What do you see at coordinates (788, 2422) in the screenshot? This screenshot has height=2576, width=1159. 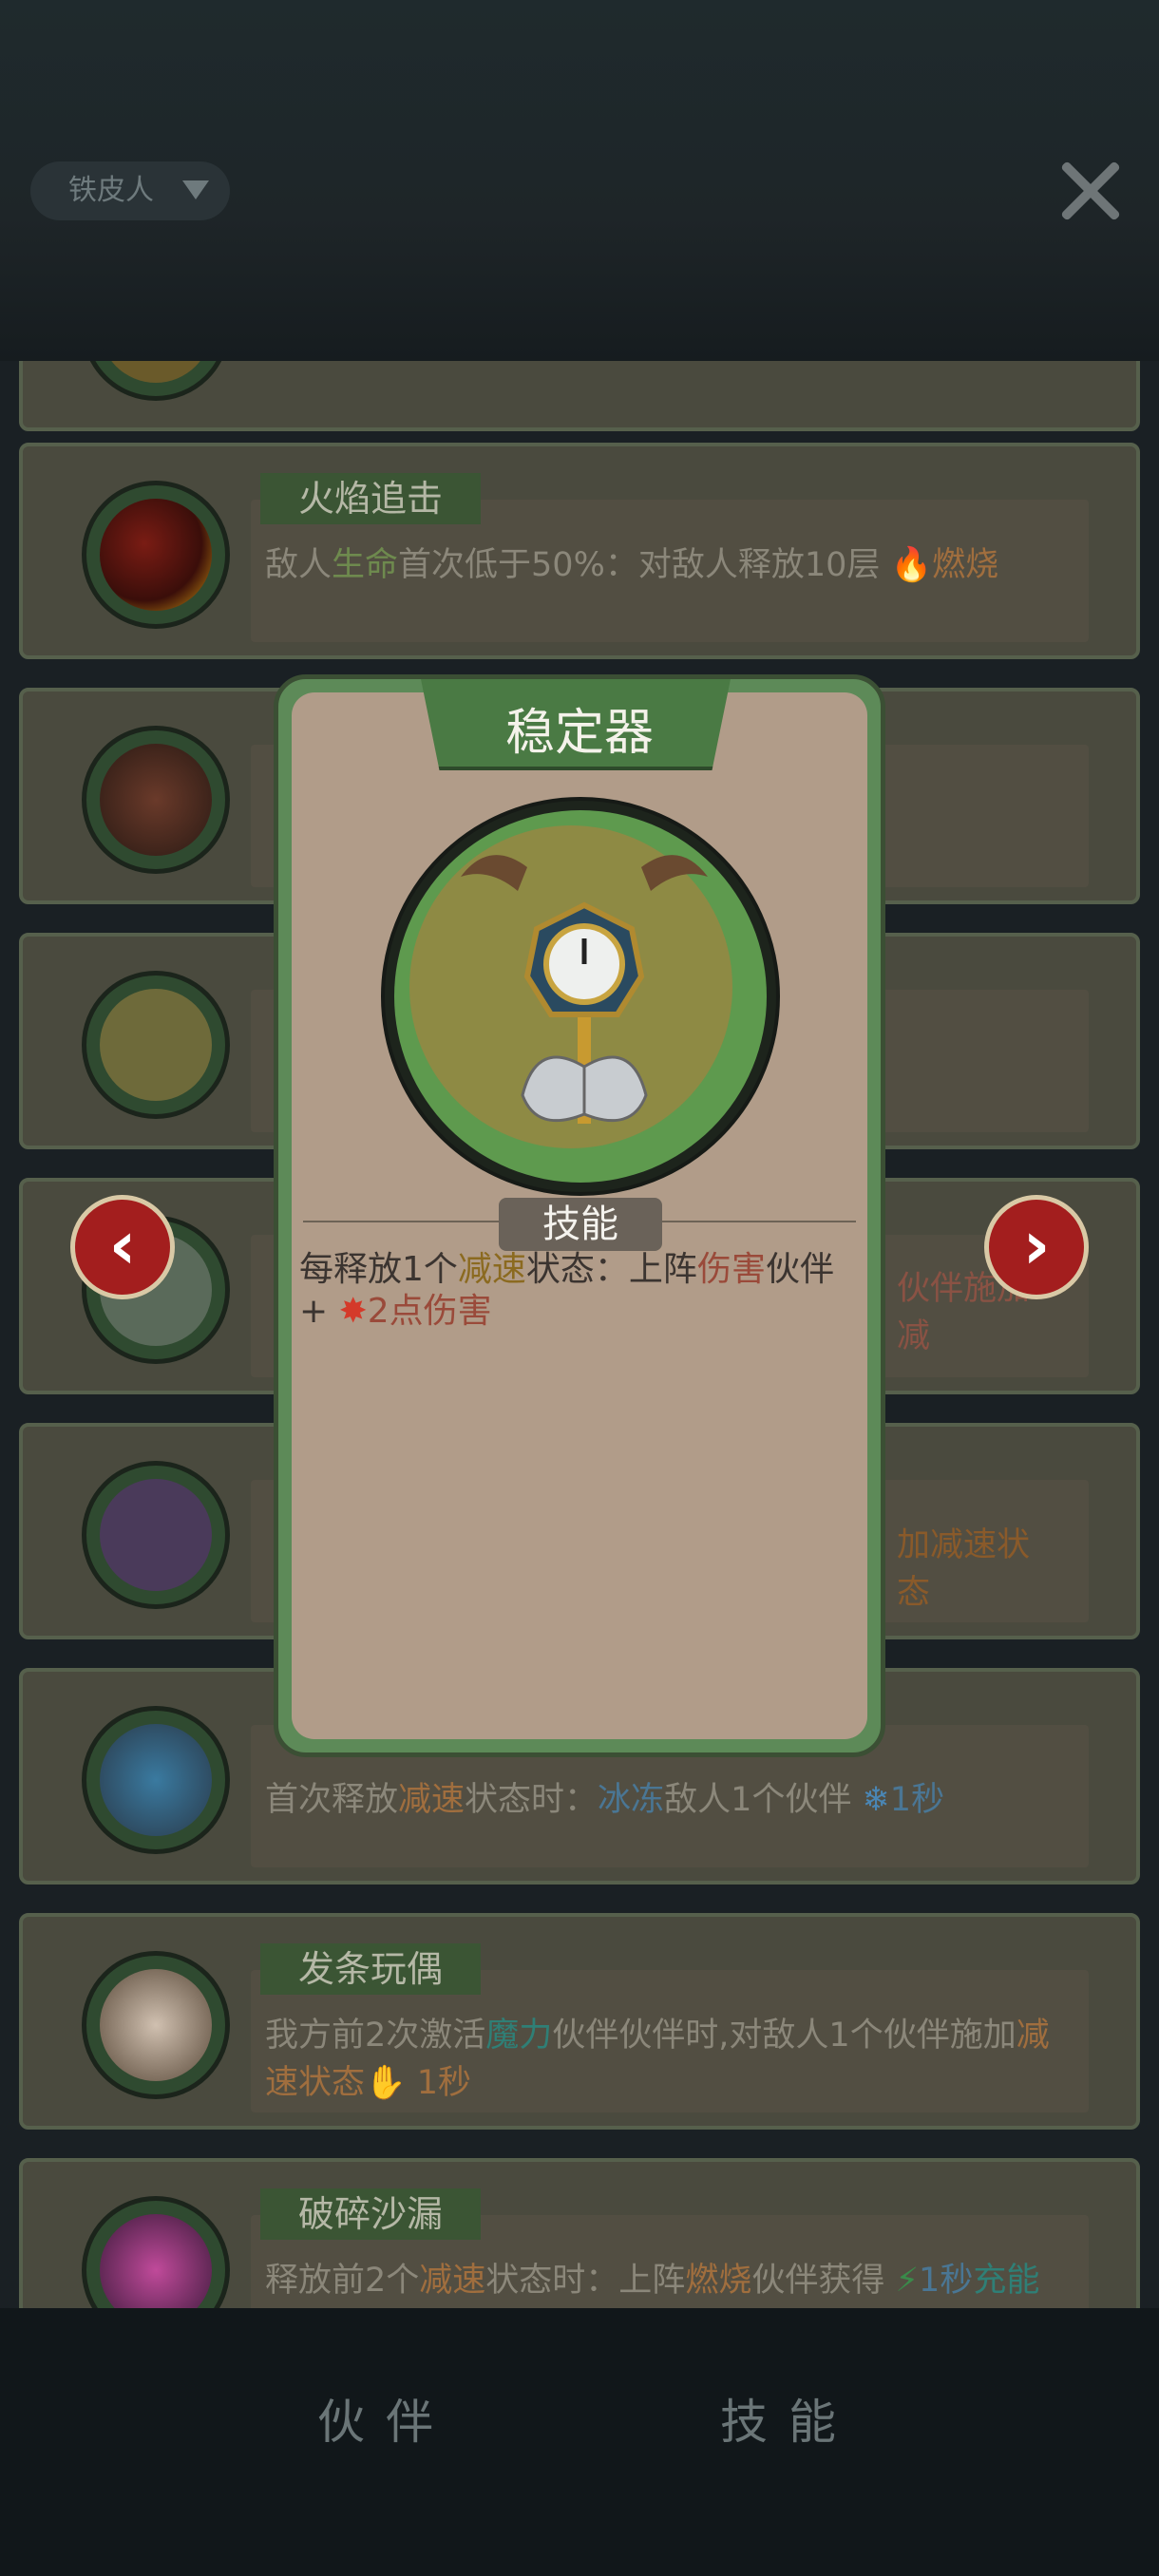 I see `tab-skills: 技能` at bounding box center [788, 2422].